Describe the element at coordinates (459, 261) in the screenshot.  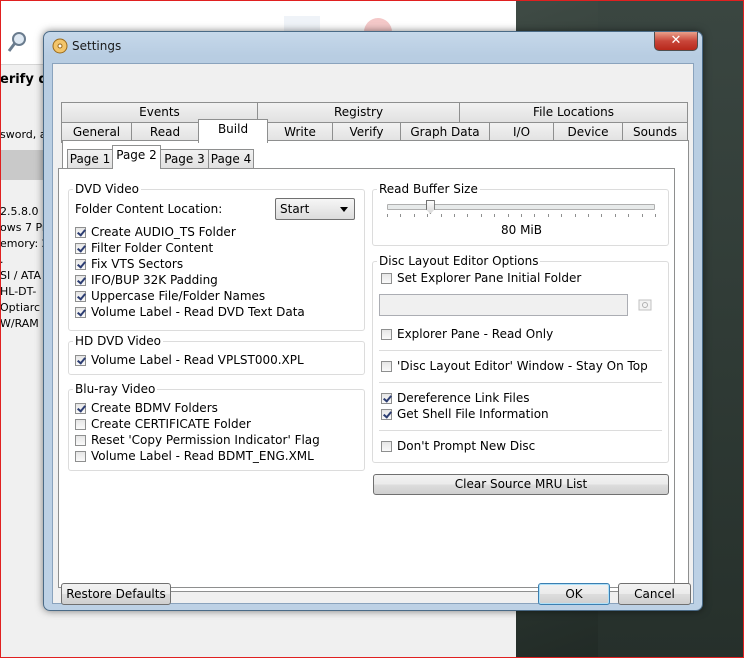
I see `disc-layout-editor-options-label: Disc Layout Editor Options` at that location.